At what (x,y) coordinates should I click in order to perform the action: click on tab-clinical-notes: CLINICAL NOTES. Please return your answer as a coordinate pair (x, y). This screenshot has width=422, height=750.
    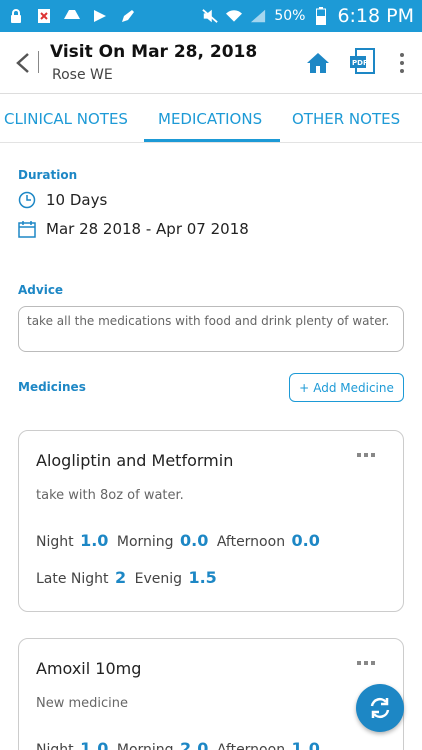
    Looking at the image, I should click on (66, 119).